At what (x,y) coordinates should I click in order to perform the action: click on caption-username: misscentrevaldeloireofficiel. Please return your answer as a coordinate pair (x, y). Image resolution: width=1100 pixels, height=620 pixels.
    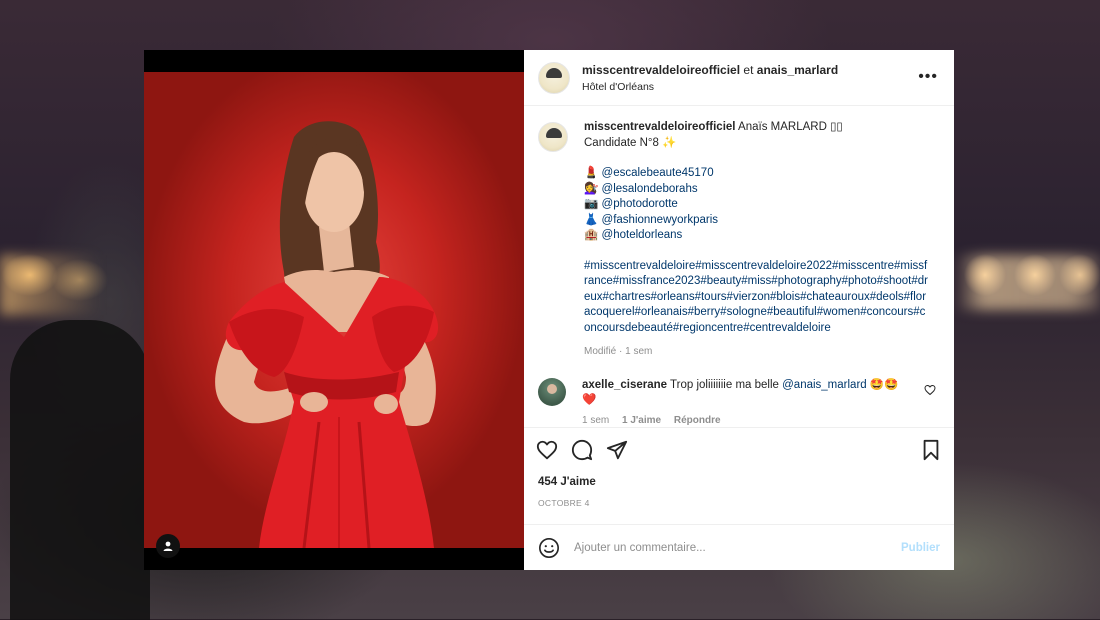
    Looking at the image, I should click on (659, 127).